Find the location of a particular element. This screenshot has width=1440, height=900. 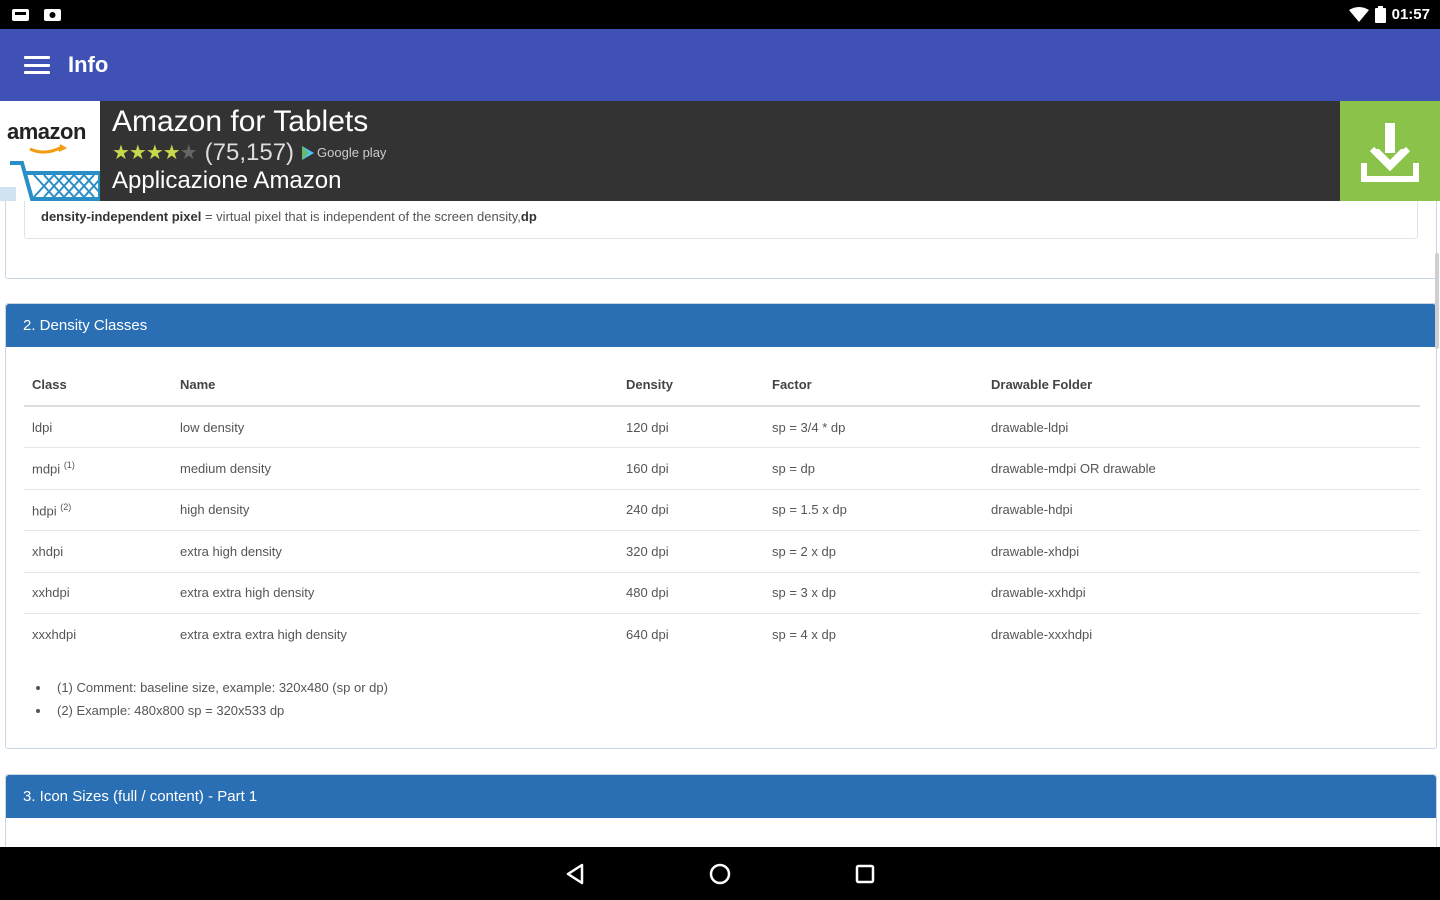

section3-card: 3. Icon Sizes (full / content) - Part 1 is located at coordinates (721, 810).